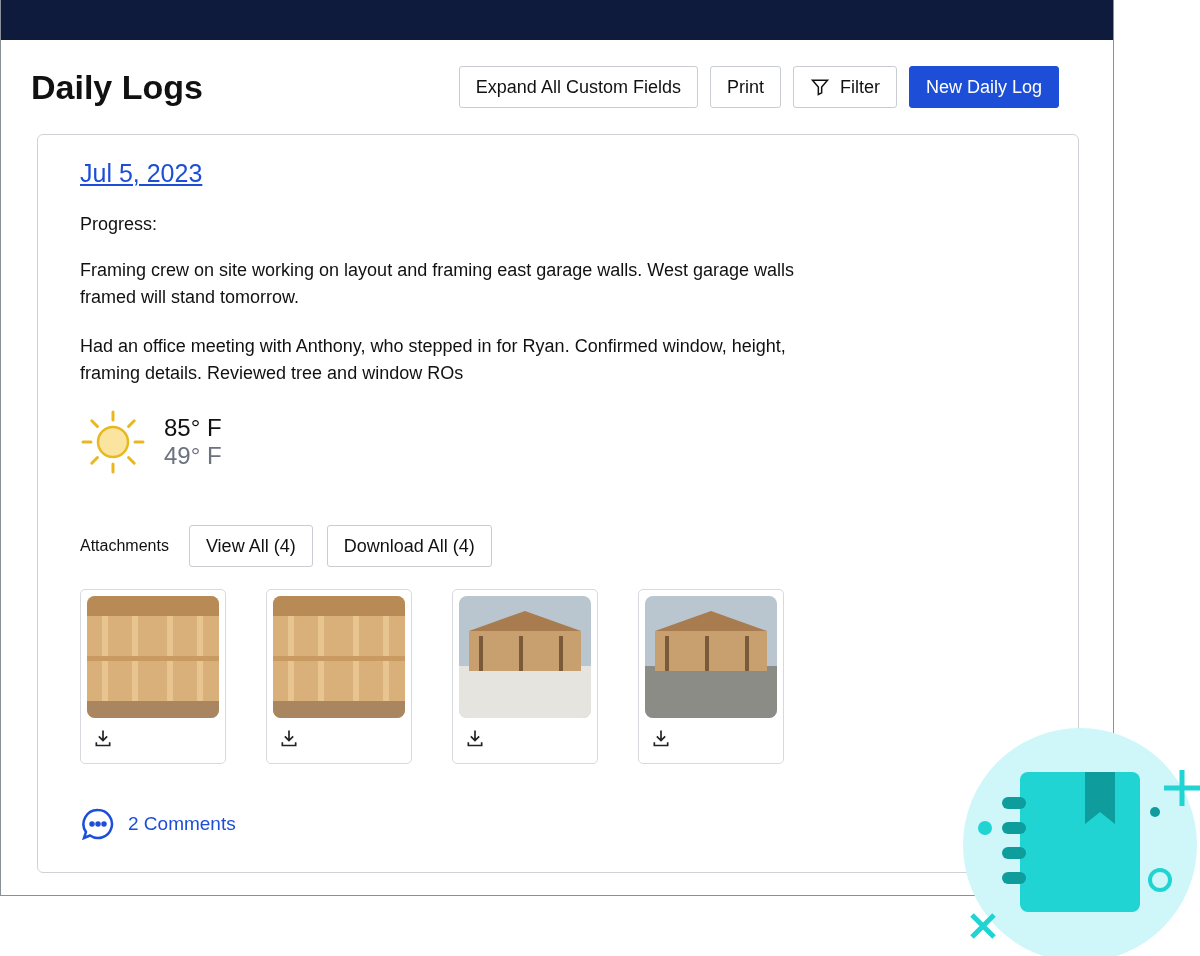 Image resolution: width=1200 pixels, height=956 pixels. I want to click on attachments-label: Attachments, so click(124, 546).